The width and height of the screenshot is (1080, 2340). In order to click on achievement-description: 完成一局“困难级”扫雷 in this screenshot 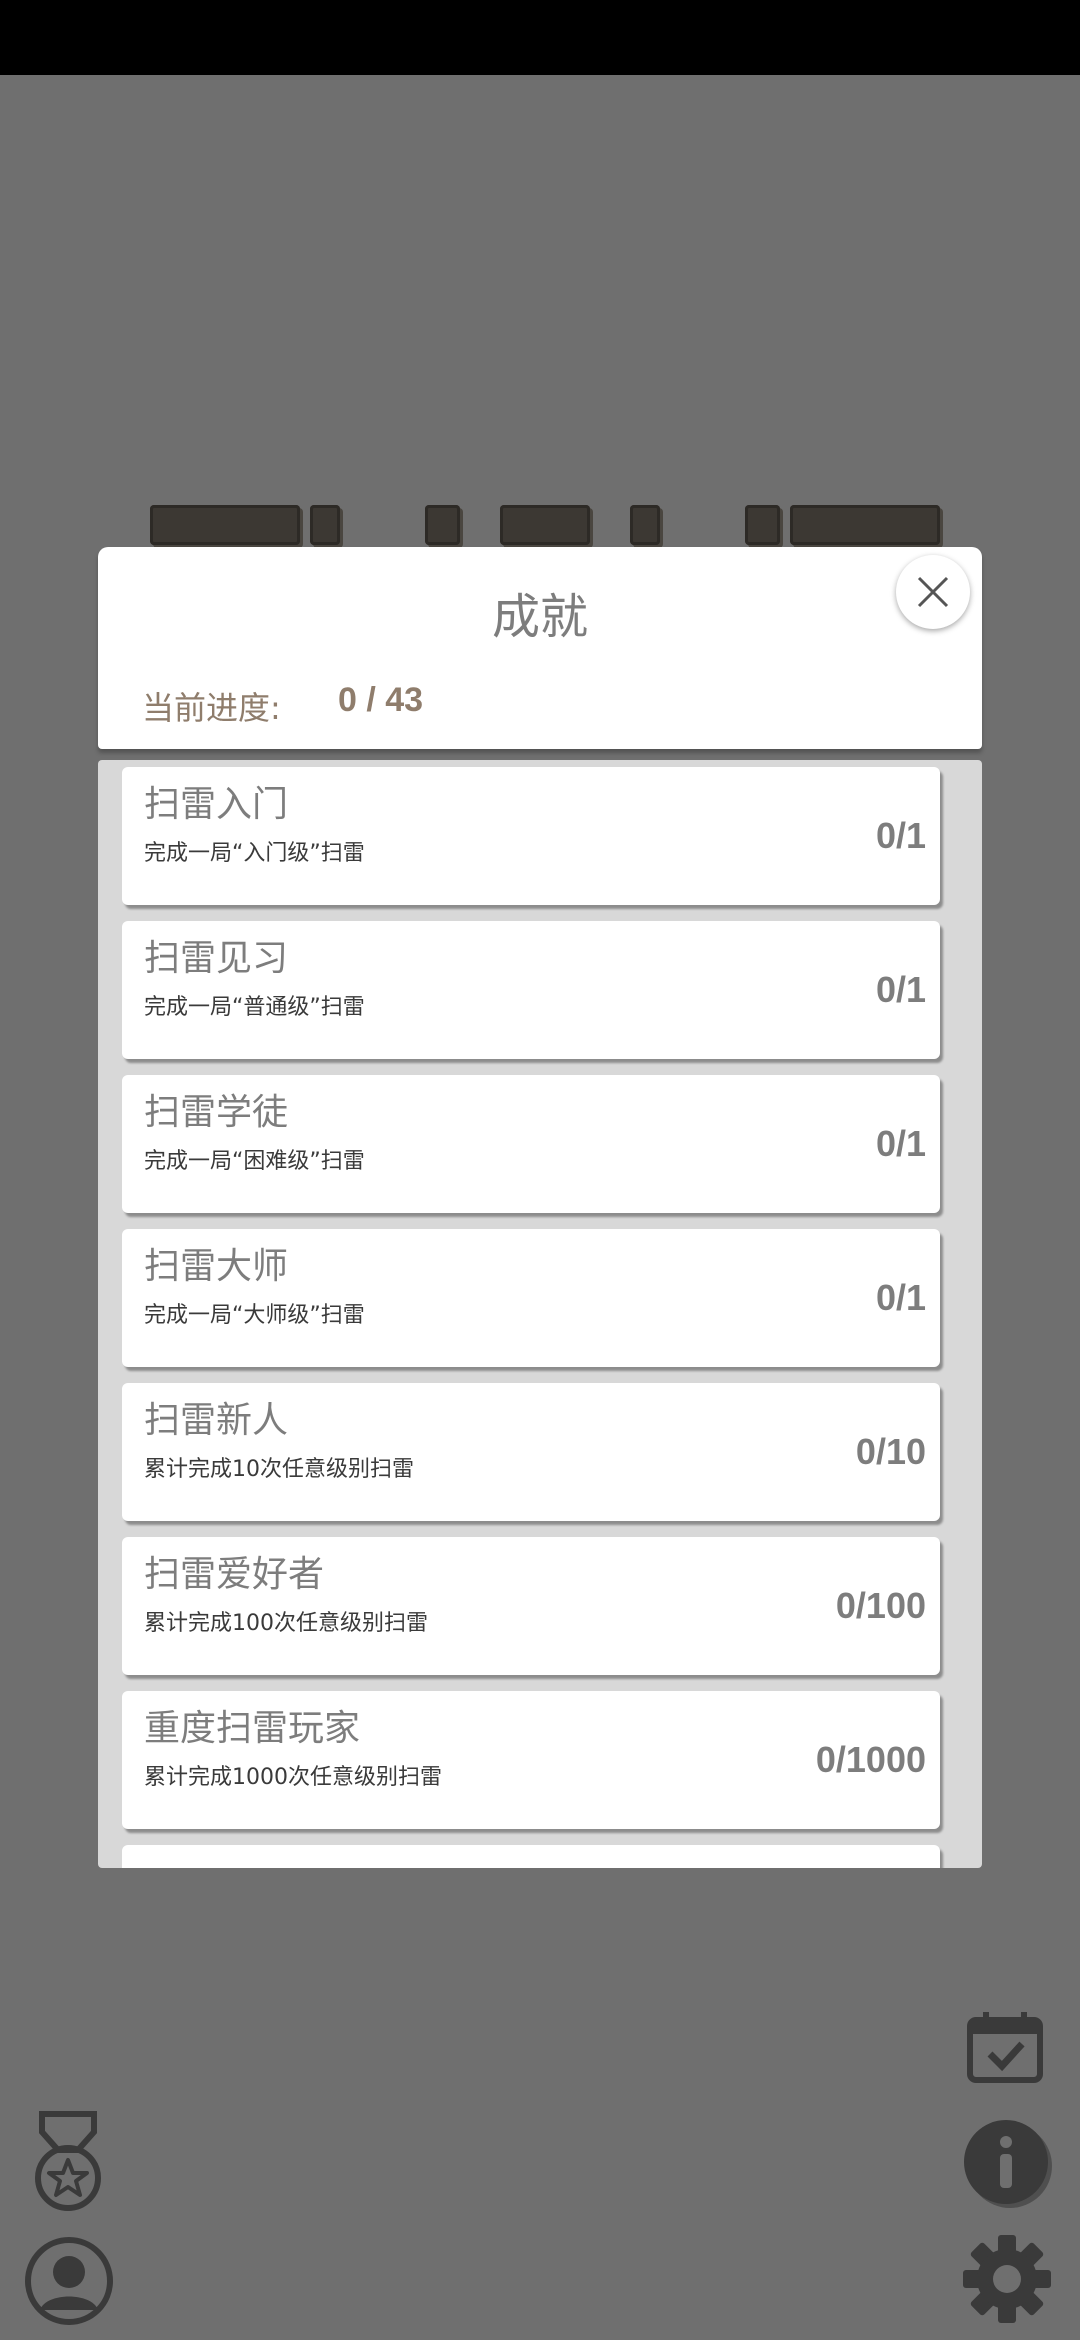, I will do `click(254, 1161)`.